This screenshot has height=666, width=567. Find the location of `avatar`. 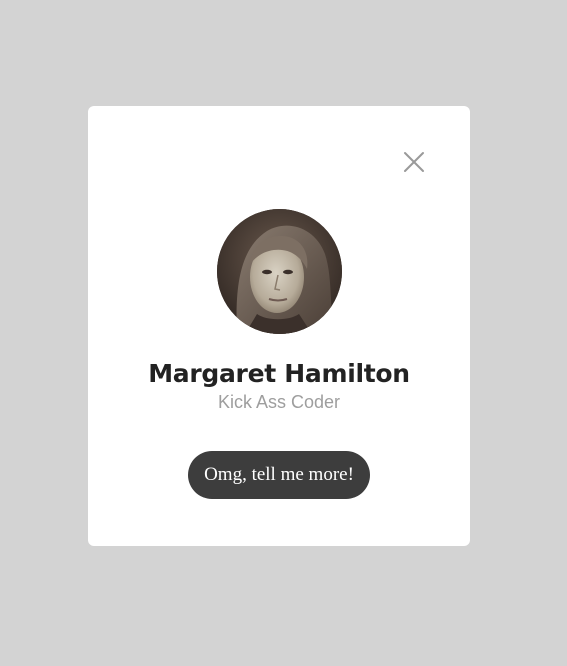

avatar is located at coordinates (279, 271).